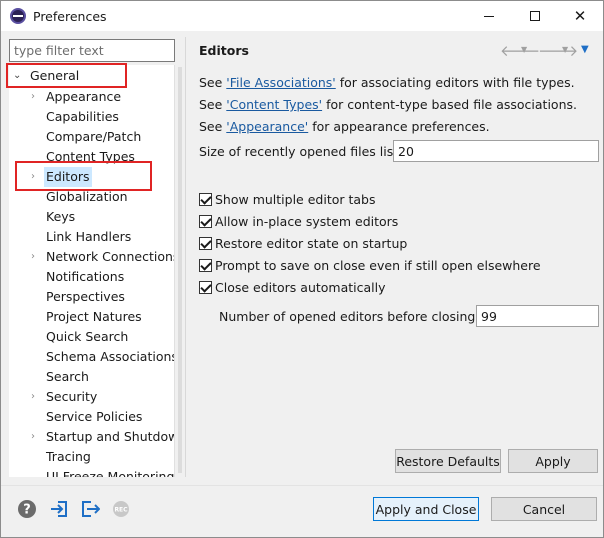  I want to click on tree-item-security: › Security, so click(91, 397).